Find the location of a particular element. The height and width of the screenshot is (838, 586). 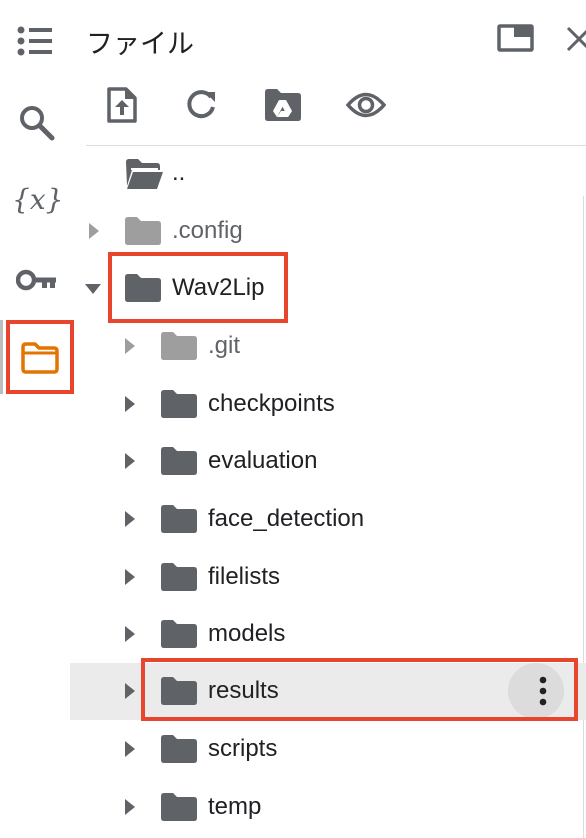

chevron-down-icon is located at coordinates (93, 289).